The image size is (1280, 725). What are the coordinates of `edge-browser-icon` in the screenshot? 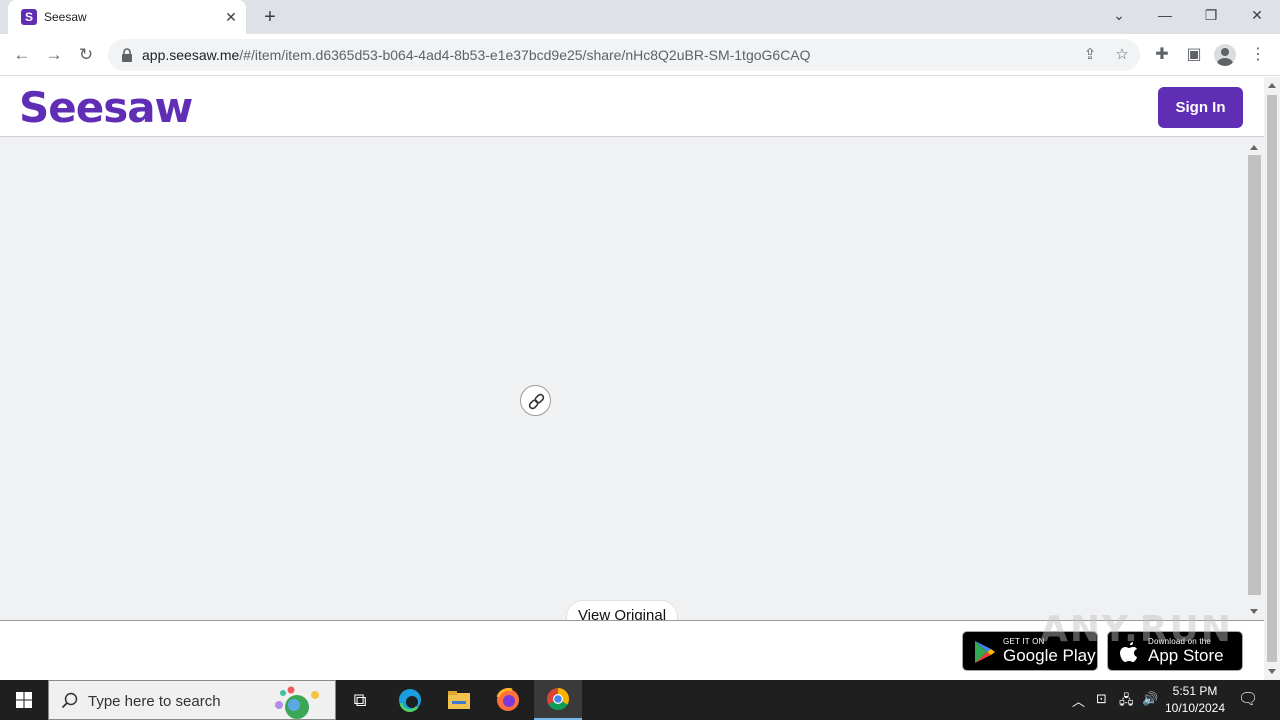 It's located at (410, 700).